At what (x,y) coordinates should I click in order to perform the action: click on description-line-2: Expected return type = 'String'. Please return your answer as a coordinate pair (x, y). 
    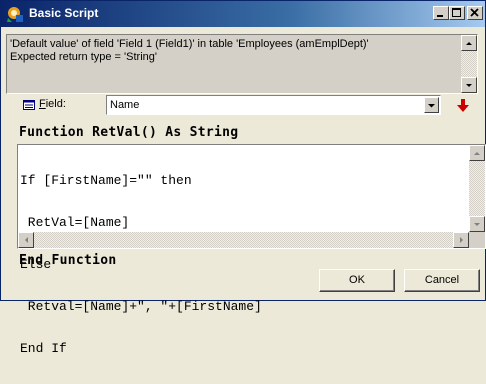
    Looking at the image, I should click on (83, 57).